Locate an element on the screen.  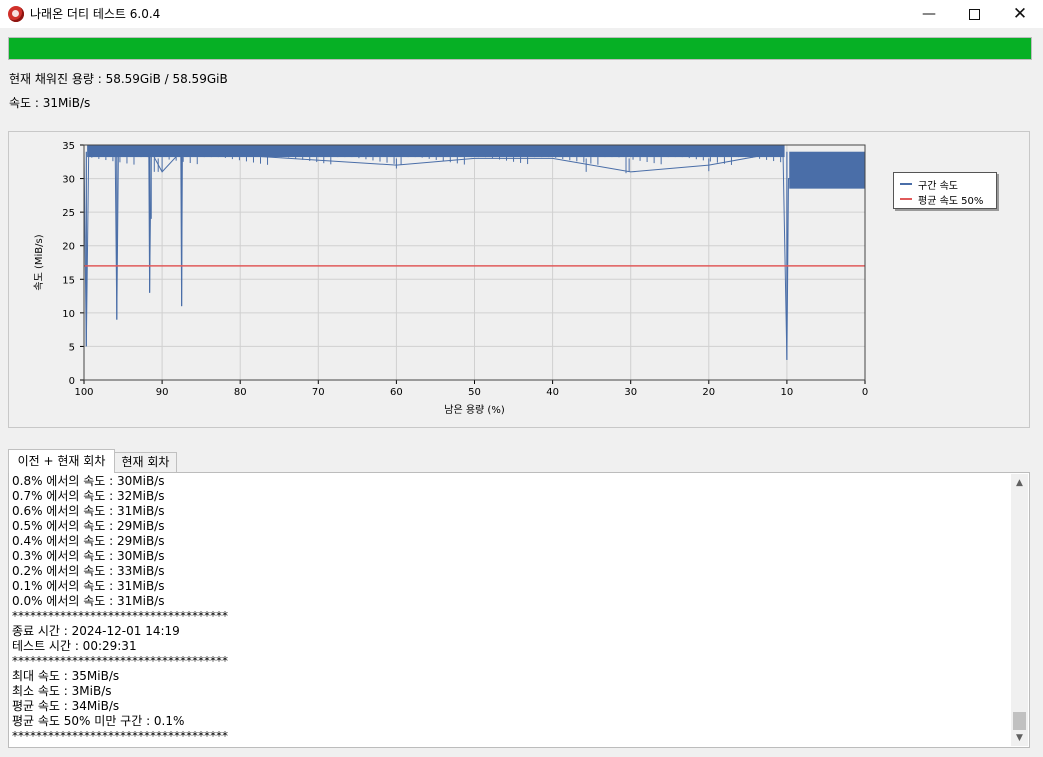
title-bar: 나래온 더티 테스트 6.0.4 — ✕ is located at coordinates (521, 14).